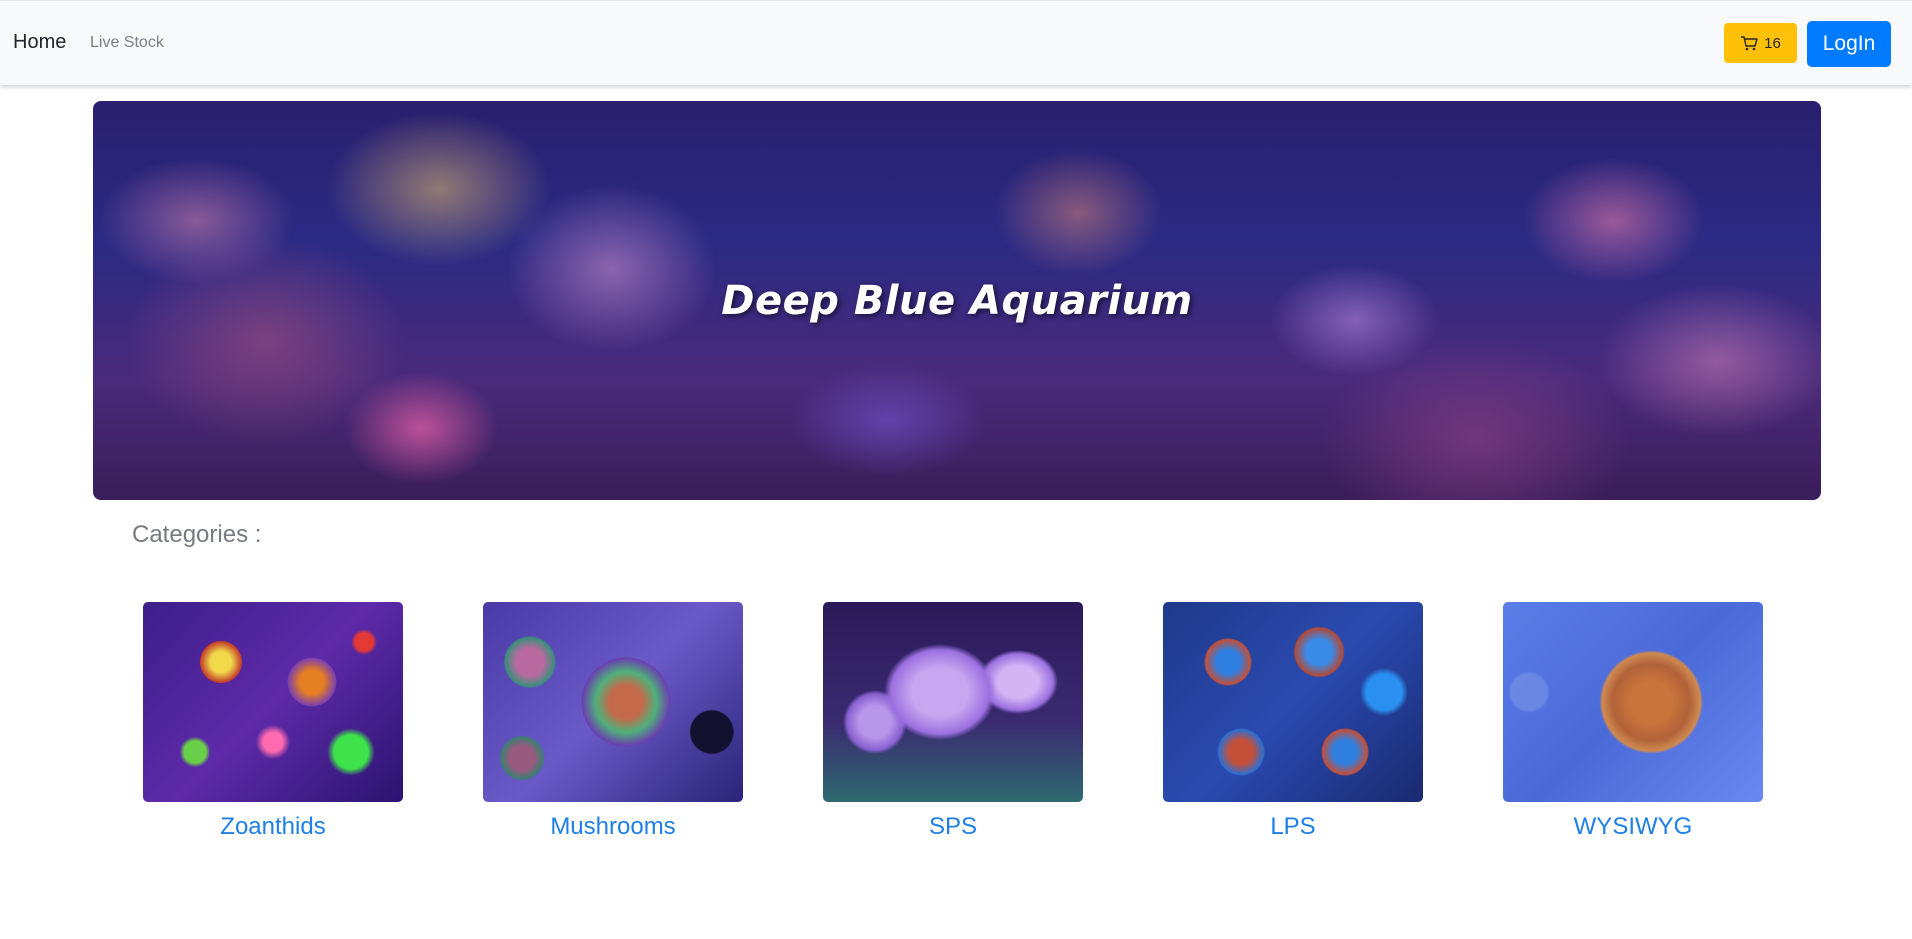  I want to click on category-image-mushrooms, so click(613, 702).